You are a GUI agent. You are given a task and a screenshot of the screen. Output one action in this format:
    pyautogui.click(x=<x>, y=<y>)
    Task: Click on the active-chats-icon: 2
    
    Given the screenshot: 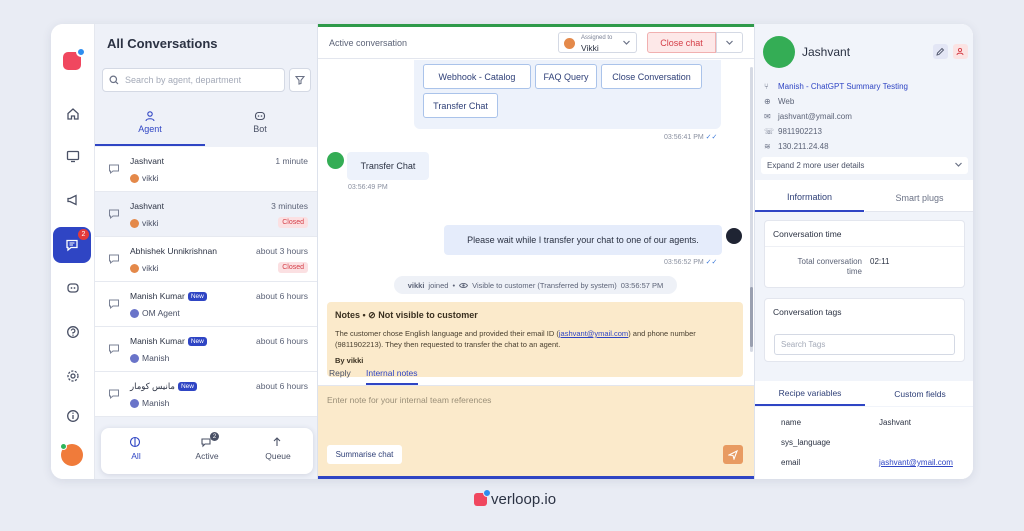 What is the action you would take?
    pyautogui.click(x=209, y=440)
    